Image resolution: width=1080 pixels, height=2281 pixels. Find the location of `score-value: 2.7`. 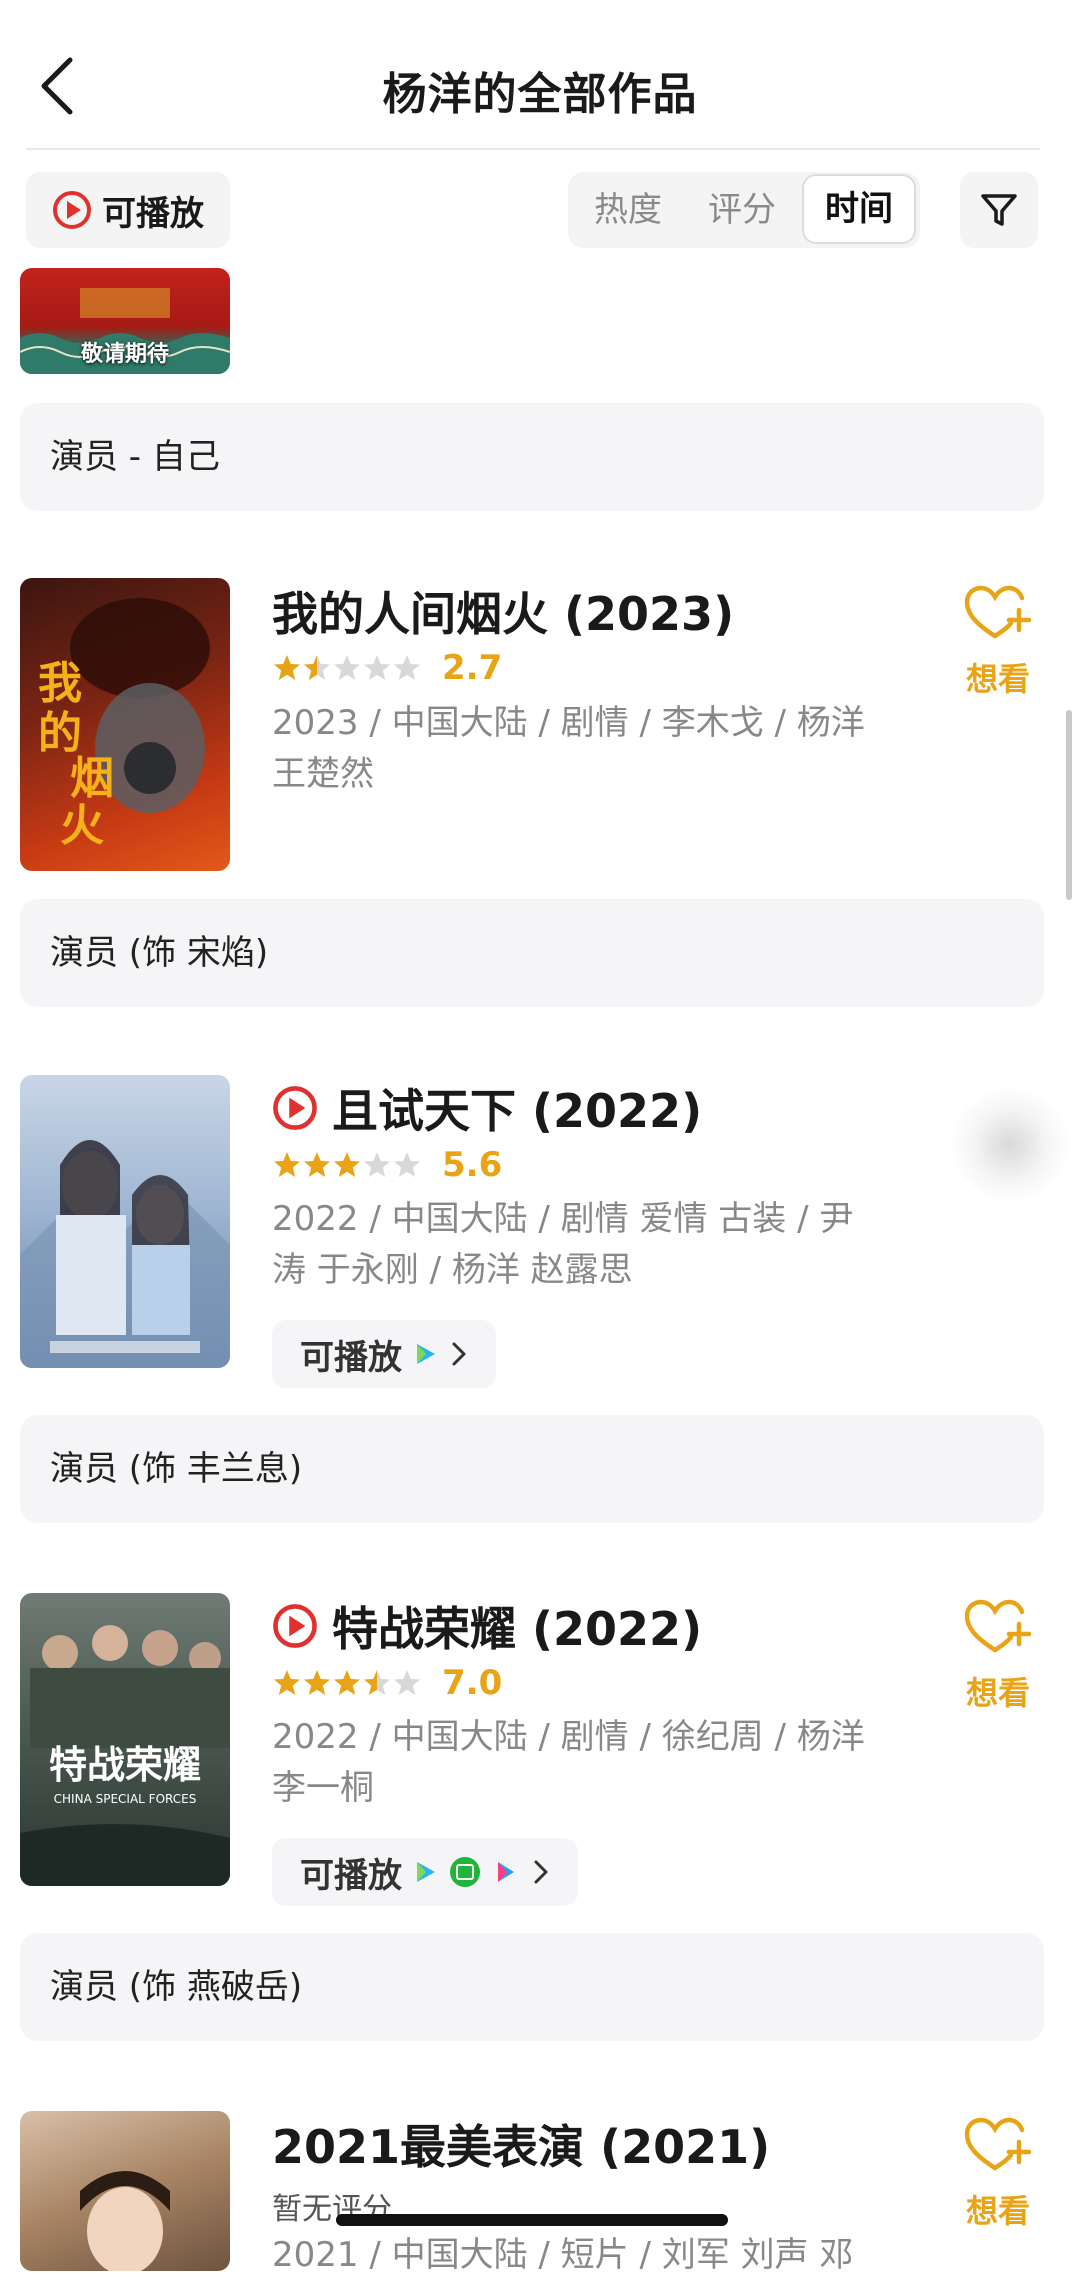

score-value: 2.7 is located at coordinates (472, 668).